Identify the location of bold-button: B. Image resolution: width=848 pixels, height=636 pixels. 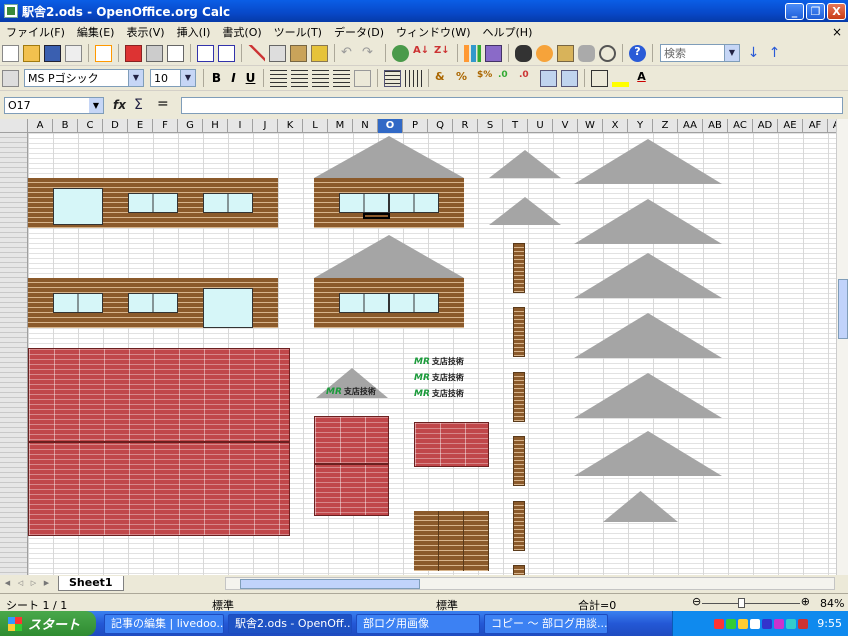
(216, 78).